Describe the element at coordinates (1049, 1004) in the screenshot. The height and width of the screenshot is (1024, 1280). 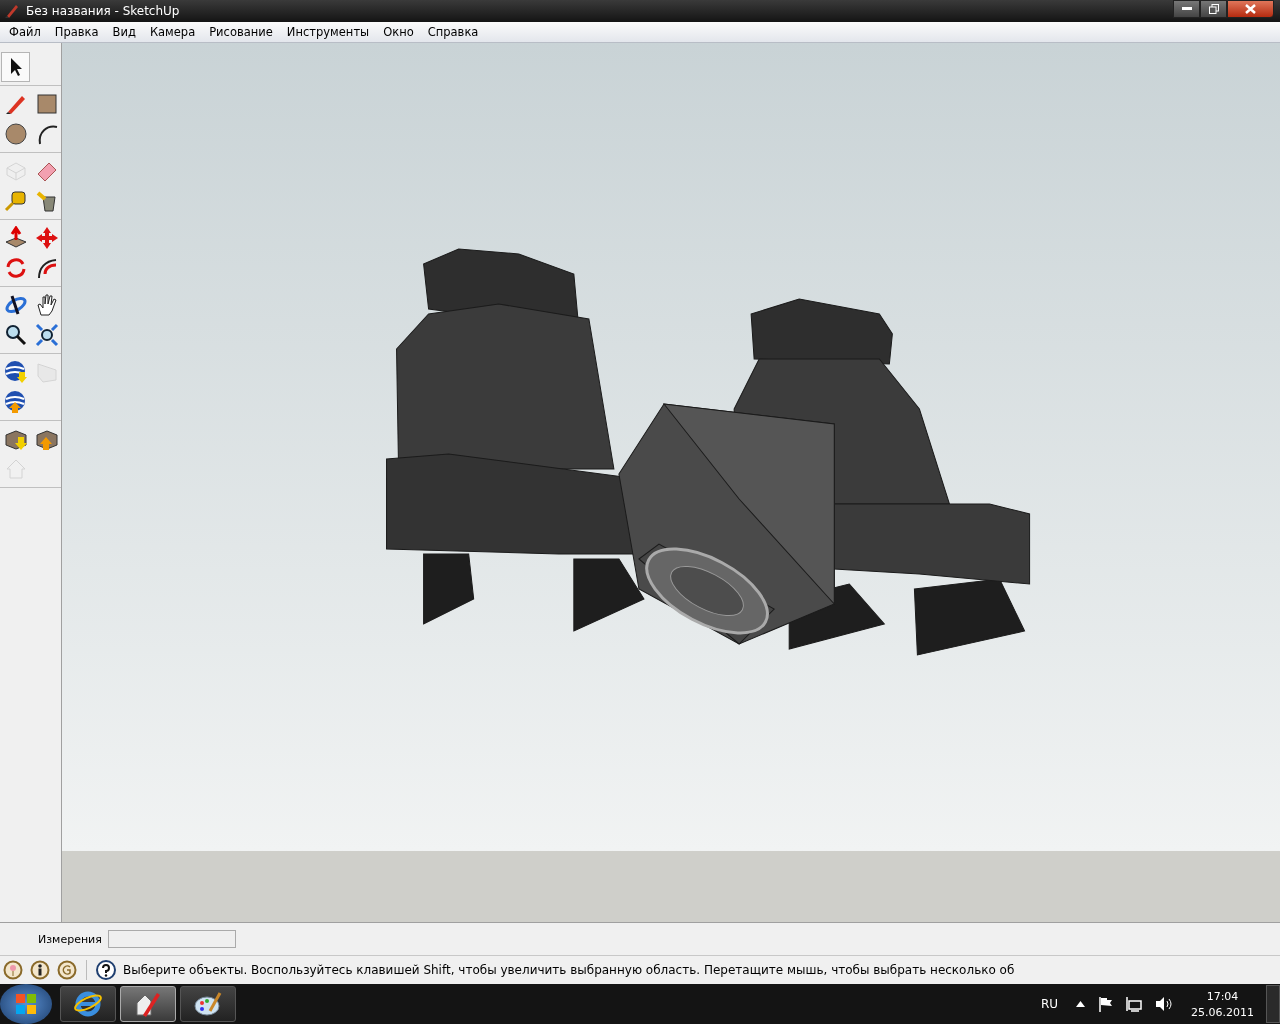
I see `language-indicator: RU` at that location.